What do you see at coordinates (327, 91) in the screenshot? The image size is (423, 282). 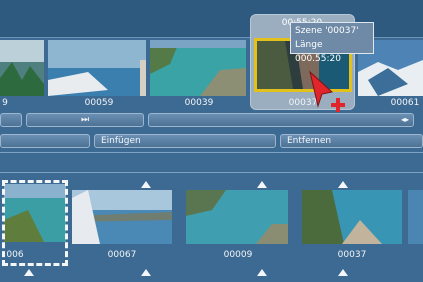 I see `drag-cursor-icon` at bounding box center [327, 91].